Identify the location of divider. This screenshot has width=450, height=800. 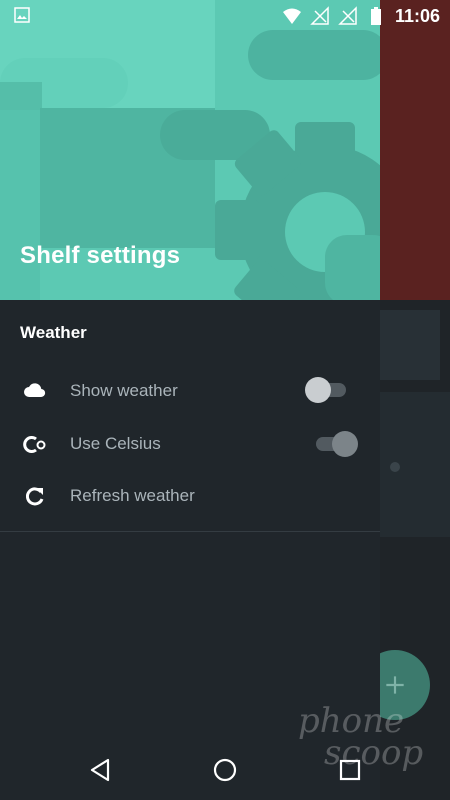
(190, 531).